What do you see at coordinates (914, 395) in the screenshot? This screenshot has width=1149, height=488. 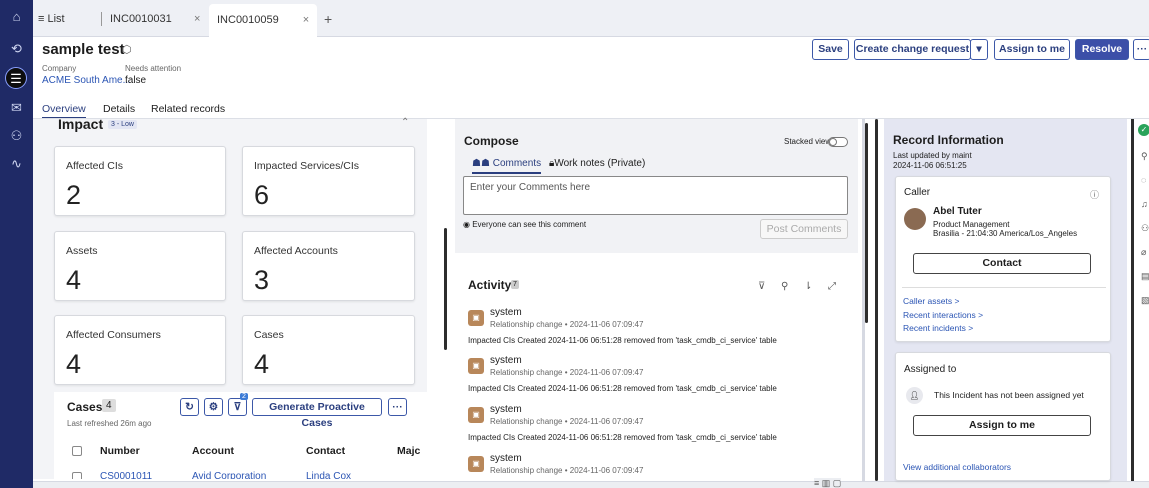 I see `user-icon: 👤︎` at bounding box center [914, 395].